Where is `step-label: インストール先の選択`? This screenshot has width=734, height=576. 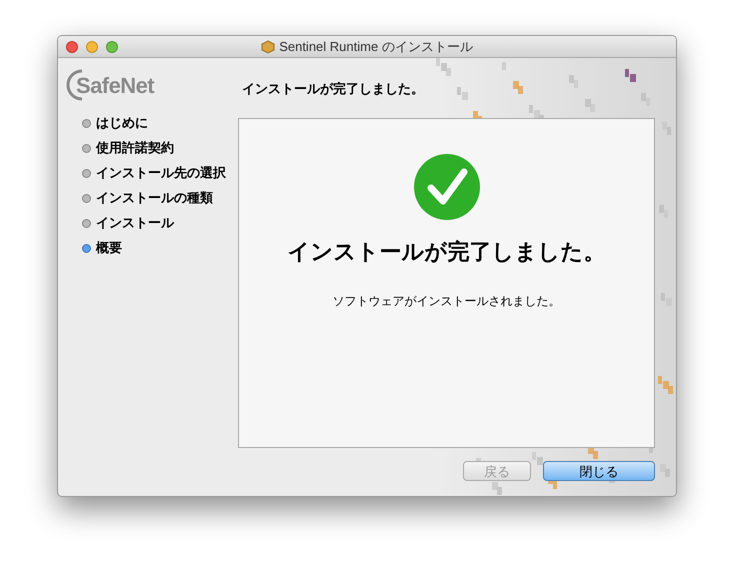
step-label: インストール先の選択 is located at coordinates (161, 173).